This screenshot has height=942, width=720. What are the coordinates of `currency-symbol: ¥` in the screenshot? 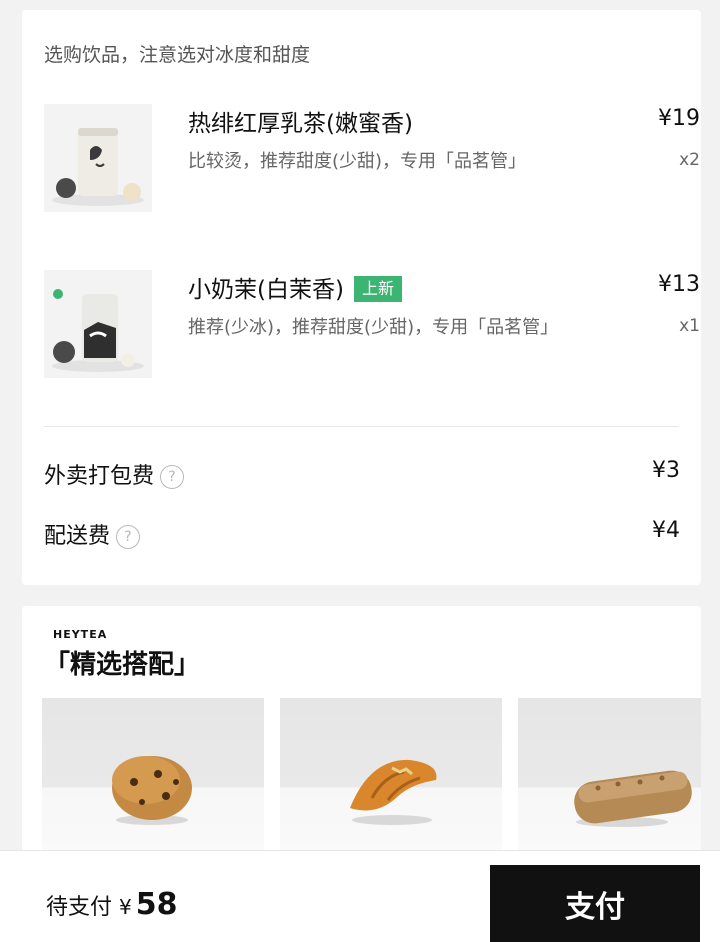 It's located at (125, 907).